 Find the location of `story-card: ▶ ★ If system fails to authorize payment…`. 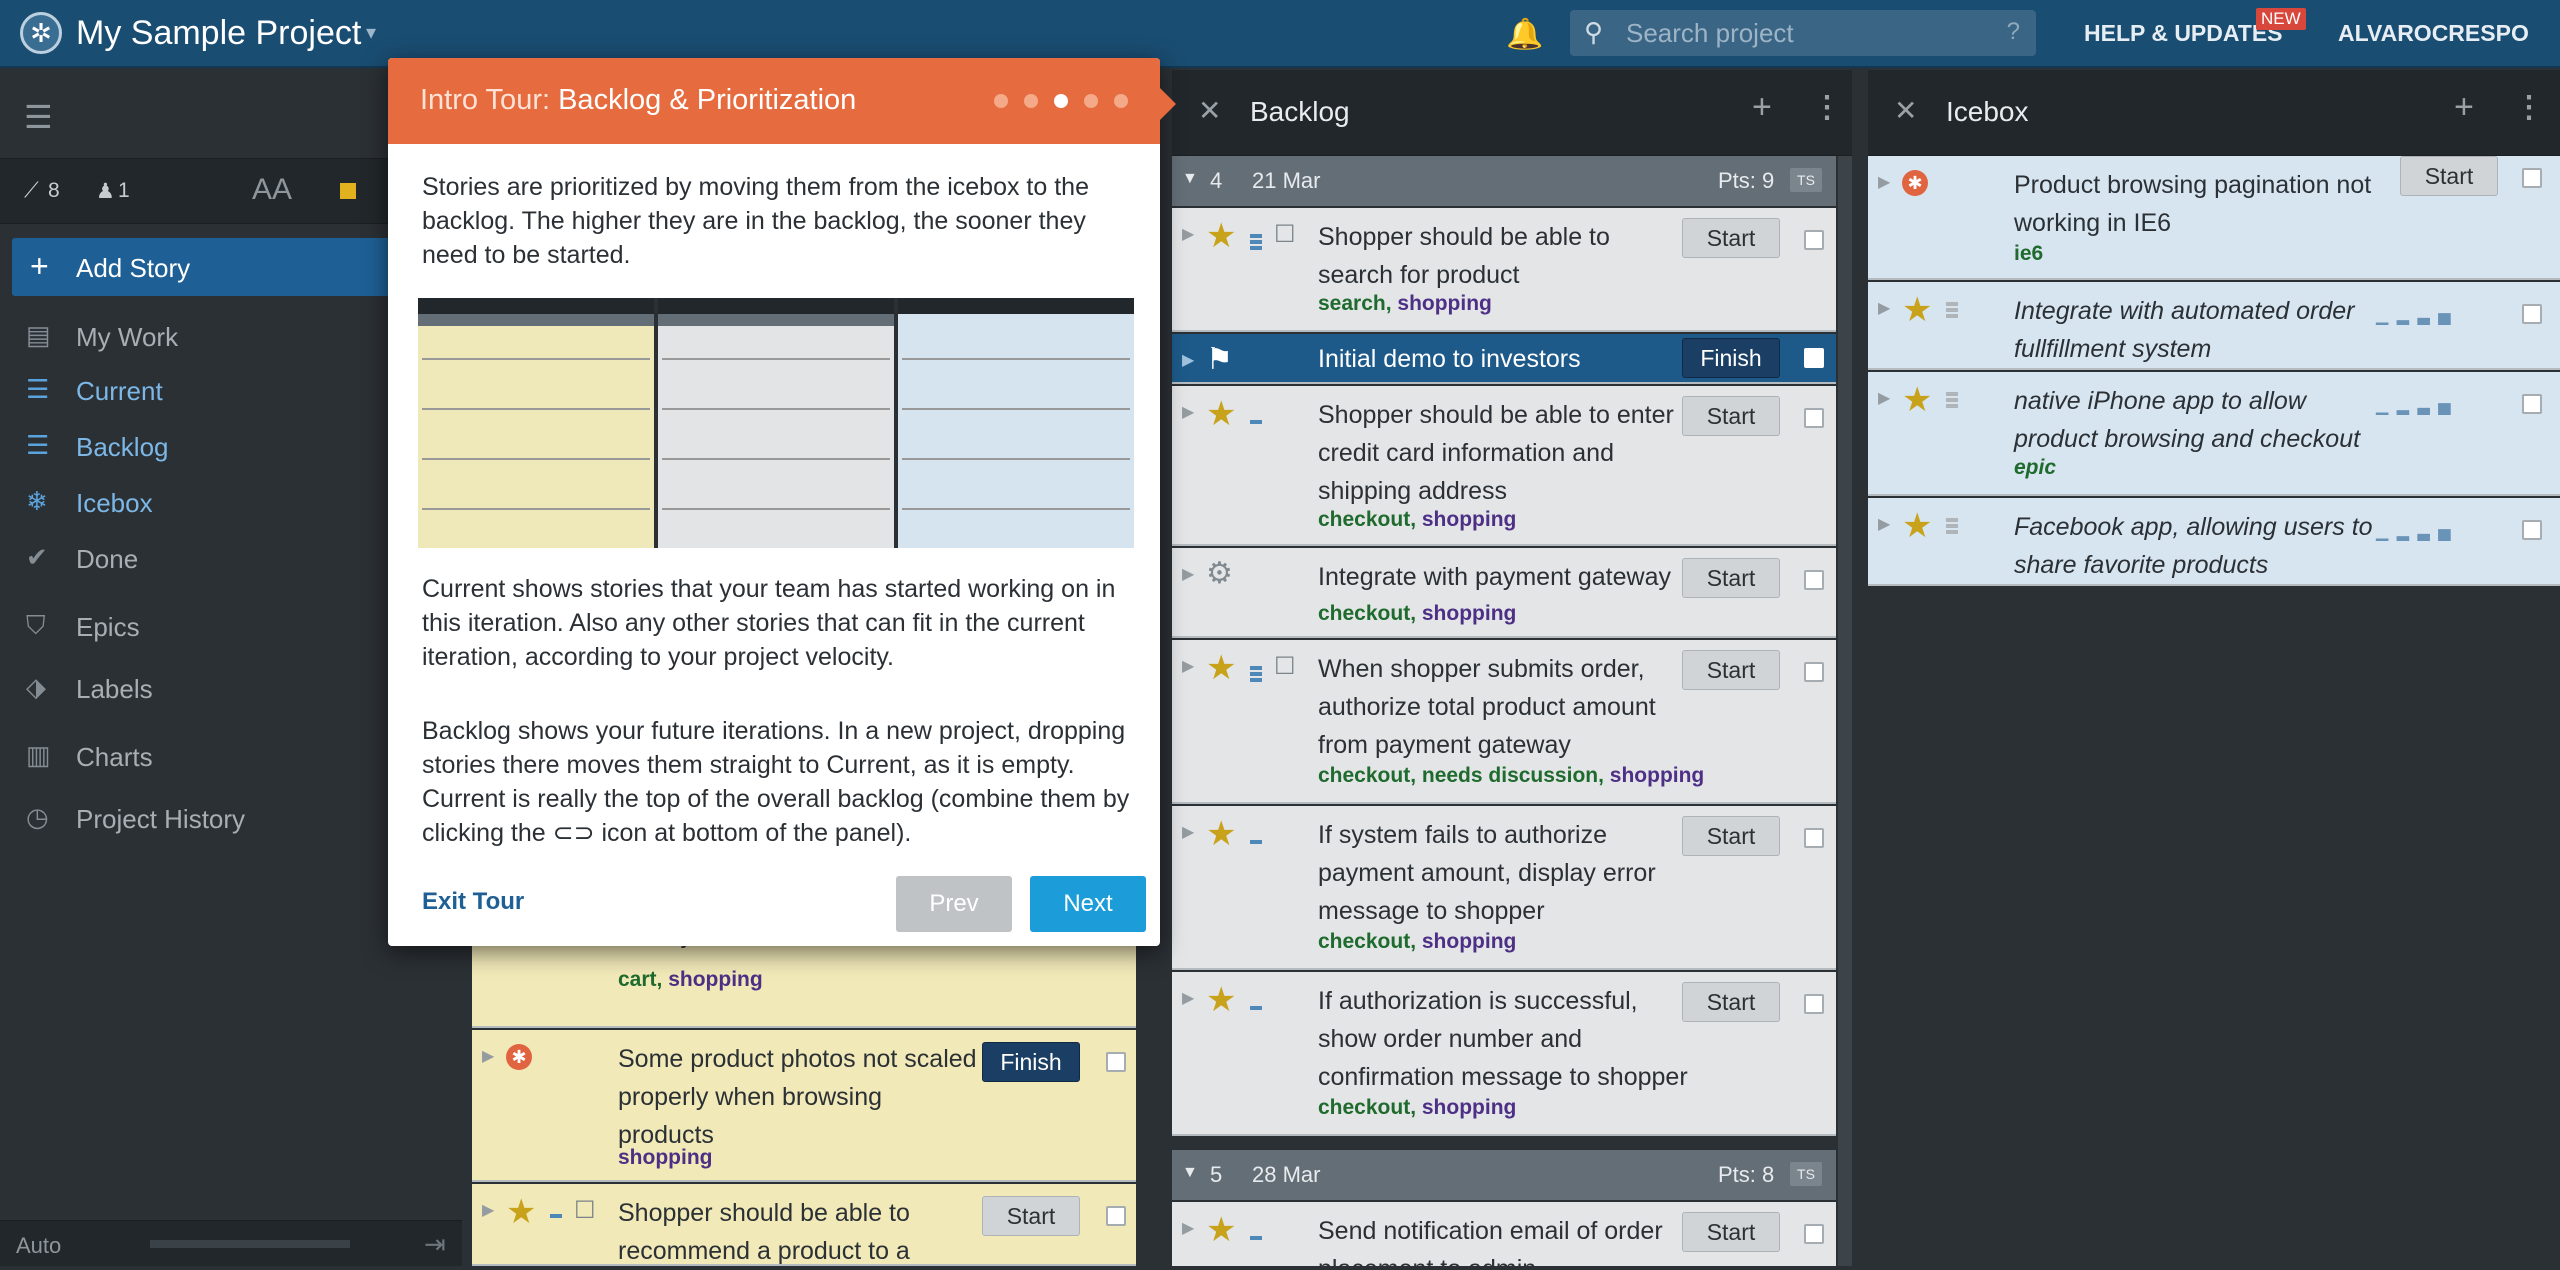

story-card: ▶ ★ If system fails to authorize payment… is located at coordinates (1504, 888).